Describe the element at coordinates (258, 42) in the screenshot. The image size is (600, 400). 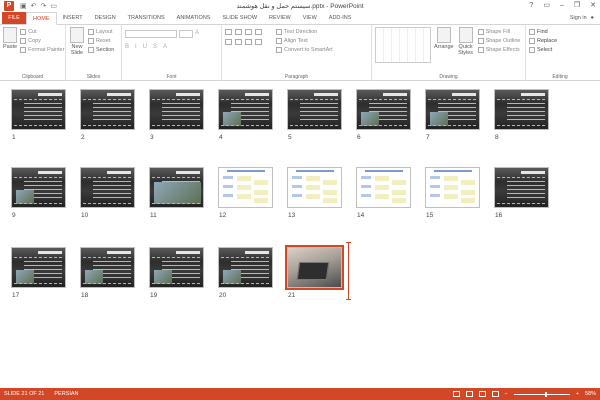
I see `justify-icon` at that location.